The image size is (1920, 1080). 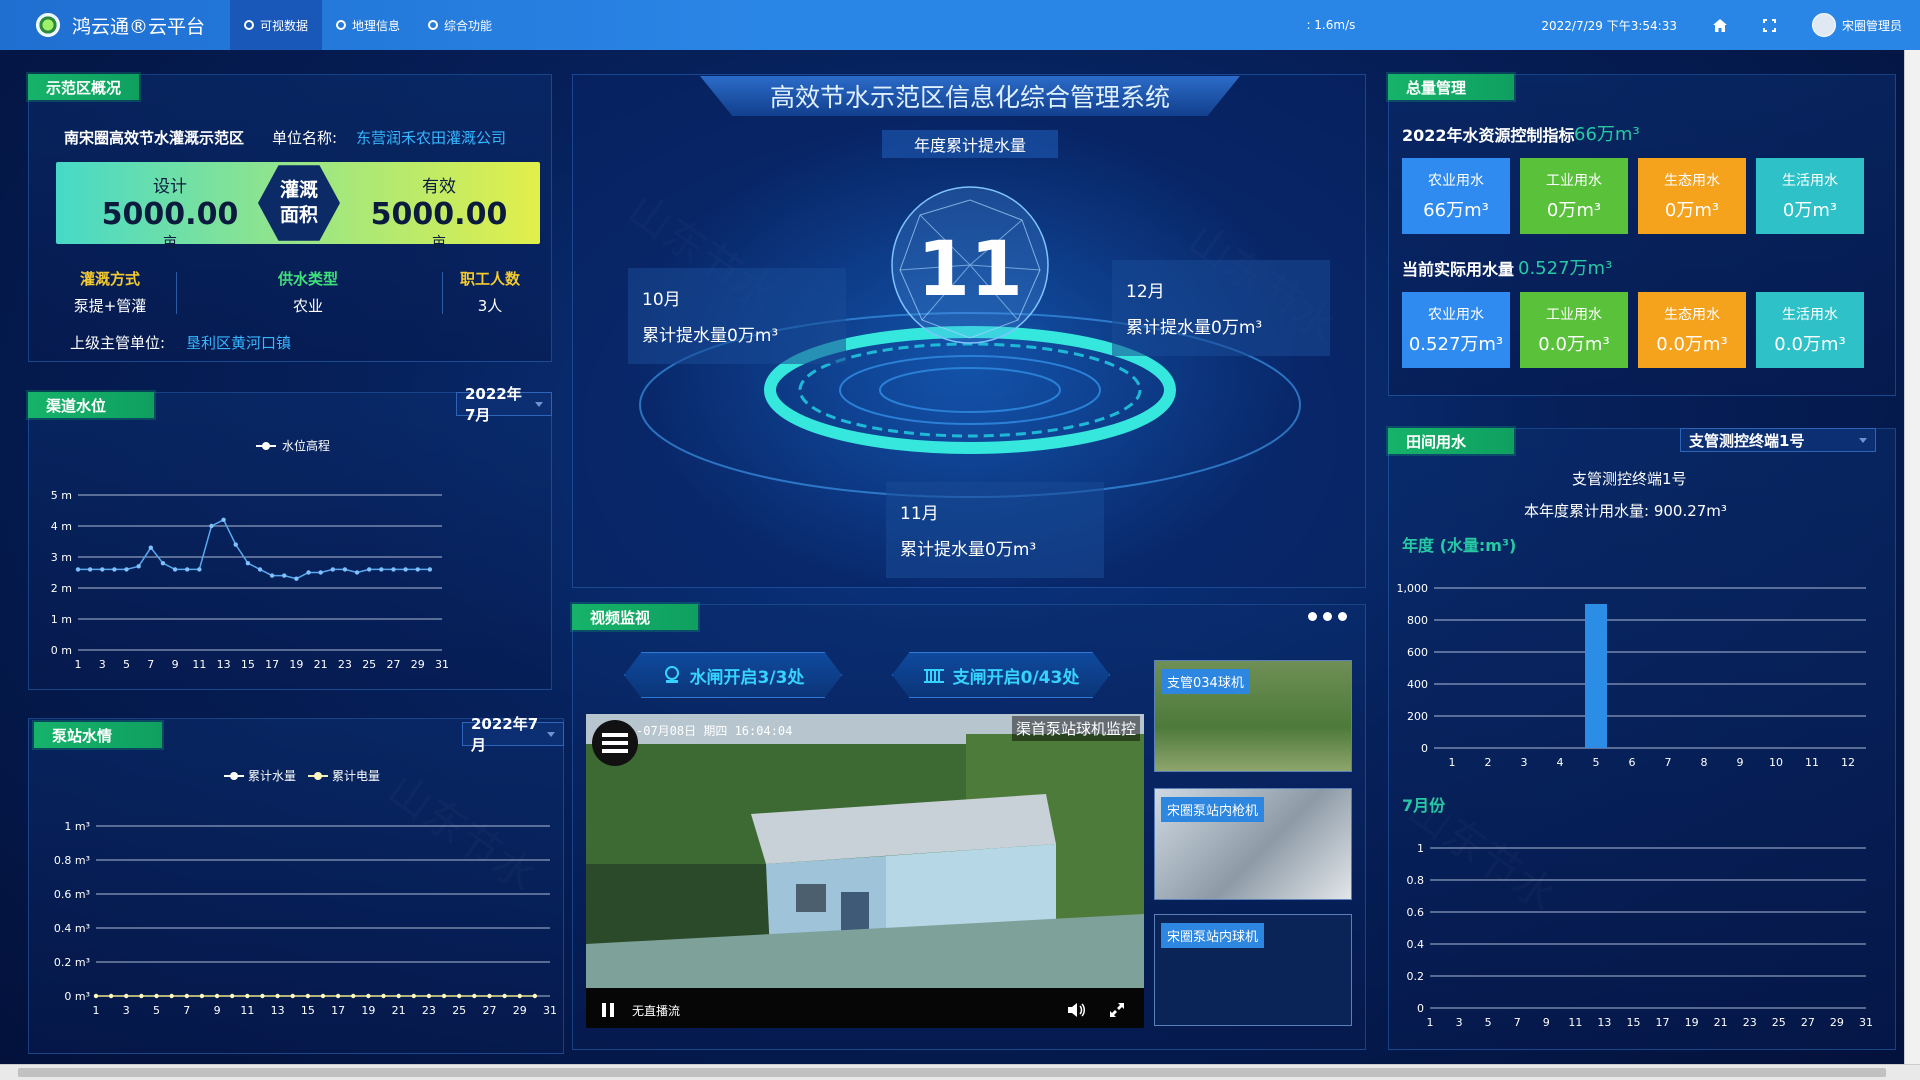 I want to click on y-tick-label: 0.4, so click(x=1416, y=944).